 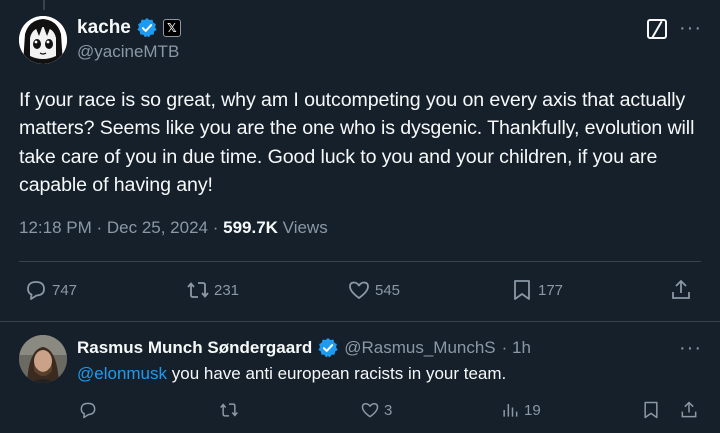 I want to click on grok-icon, so click(x=657, y=29).